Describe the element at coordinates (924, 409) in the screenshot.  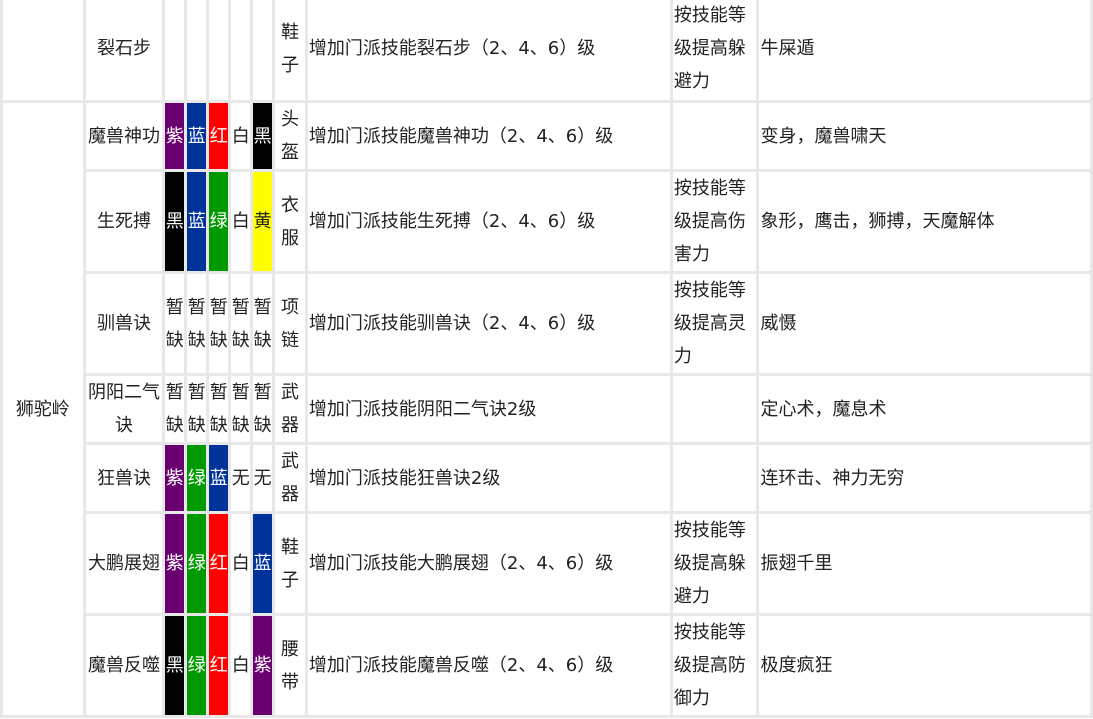
I see `special-skill-cell: 定心术，魔息术` at that location.